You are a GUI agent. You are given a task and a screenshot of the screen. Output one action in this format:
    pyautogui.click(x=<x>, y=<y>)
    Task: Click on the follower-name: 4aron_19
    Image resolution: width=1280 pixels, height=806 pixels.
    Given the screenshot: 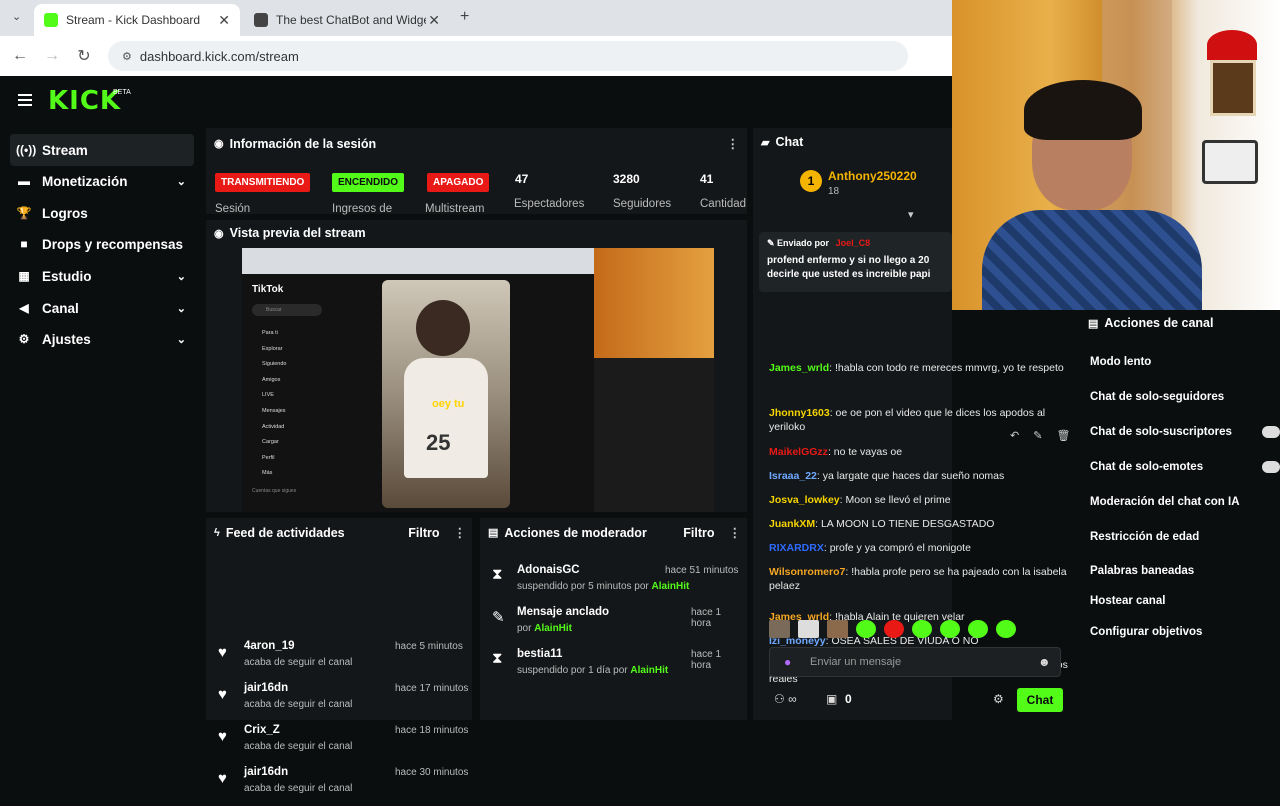 What is the action you would take?
    pyautogui.click(x=269, y=646)
    